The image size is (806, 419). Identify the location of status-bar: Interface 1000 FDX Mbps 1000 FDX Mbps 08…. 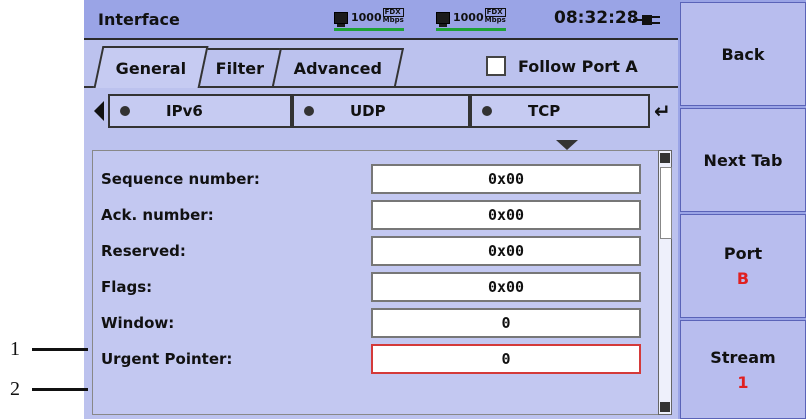
(381, 20).